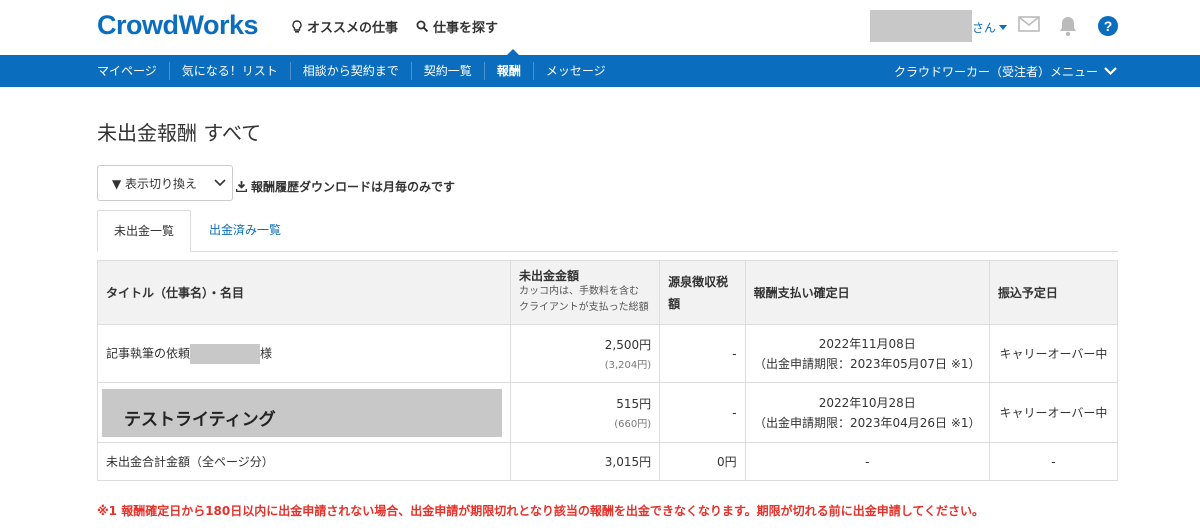  What do you see at coordinates (607, 231) in the screenshot?
I see `tabs: 未出金一覧 出金済み一覧` at bounding box center [607, 231].